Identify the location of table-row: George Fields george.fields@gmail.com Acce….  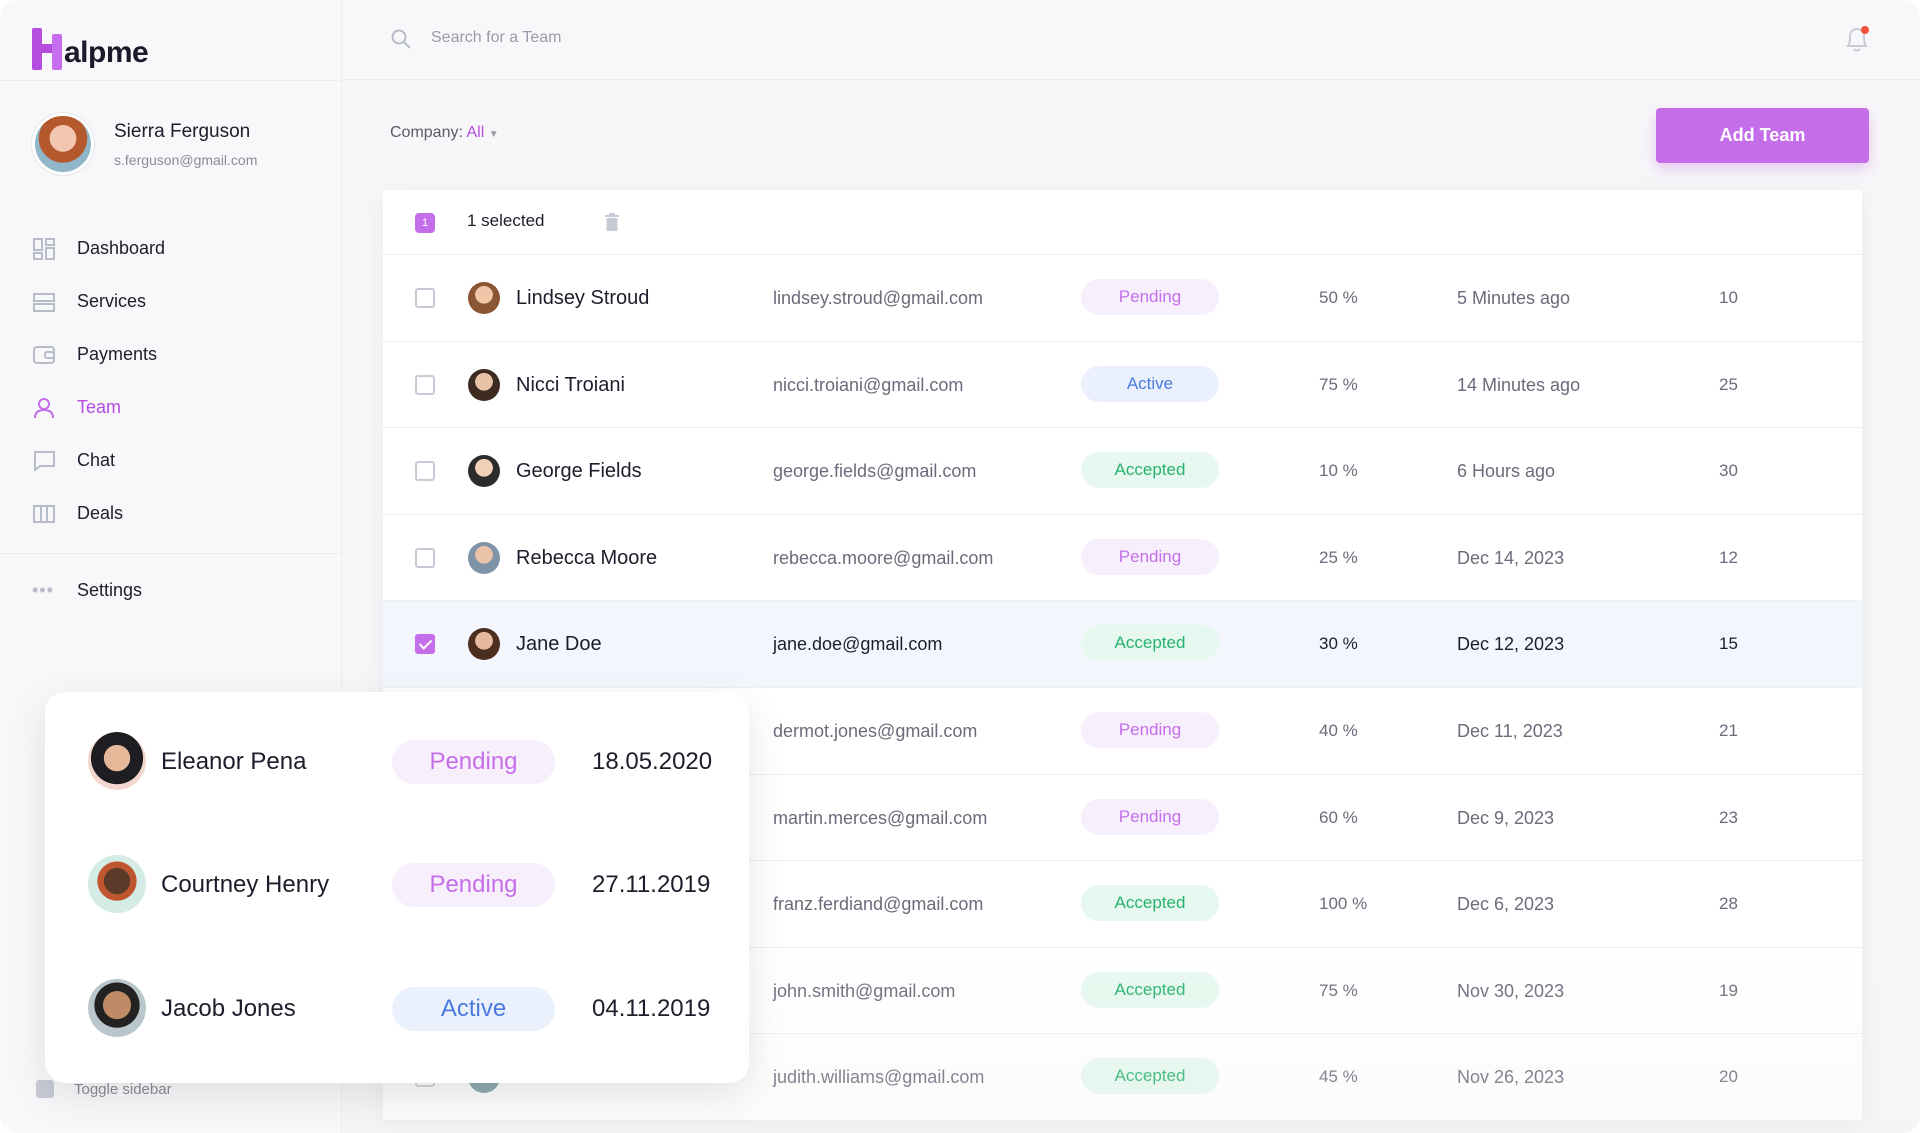
(1122, 471).